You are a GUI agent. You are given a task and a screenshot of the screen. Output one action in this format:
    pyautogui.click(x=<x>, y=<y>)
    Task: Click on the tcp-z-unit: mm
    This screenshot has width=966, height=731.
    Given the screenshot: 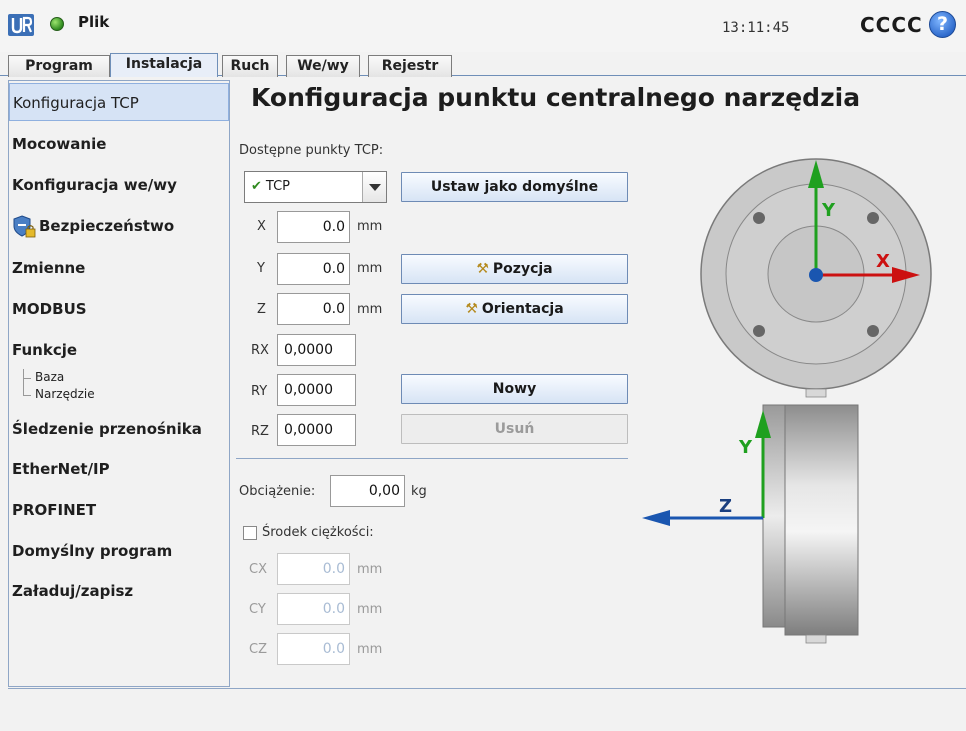 What is the action you would take?
    pyautogui.click(x=370, y=309)
    